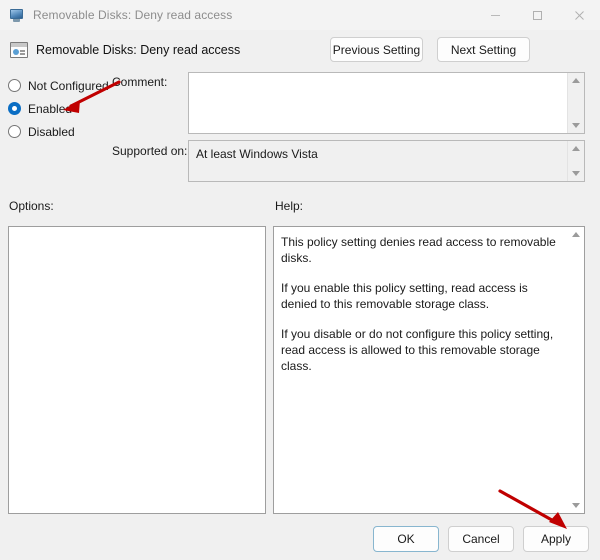 The width and height of the screenshot is (600, 560). I want to click on radio-button-selected-icon, so click(14, 108).